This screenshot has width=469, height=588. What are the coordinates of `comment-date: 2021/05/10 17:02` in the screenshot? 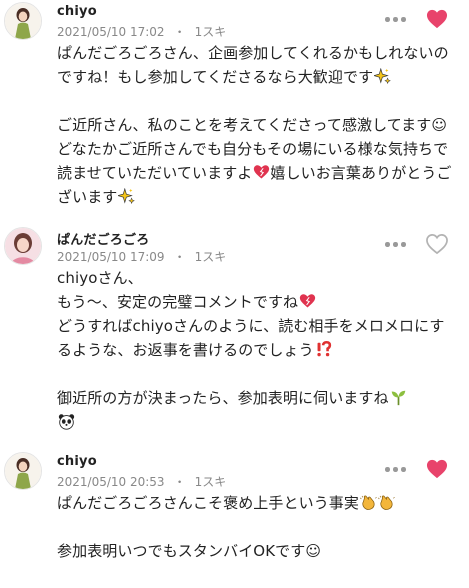 It's located at (111, 32).